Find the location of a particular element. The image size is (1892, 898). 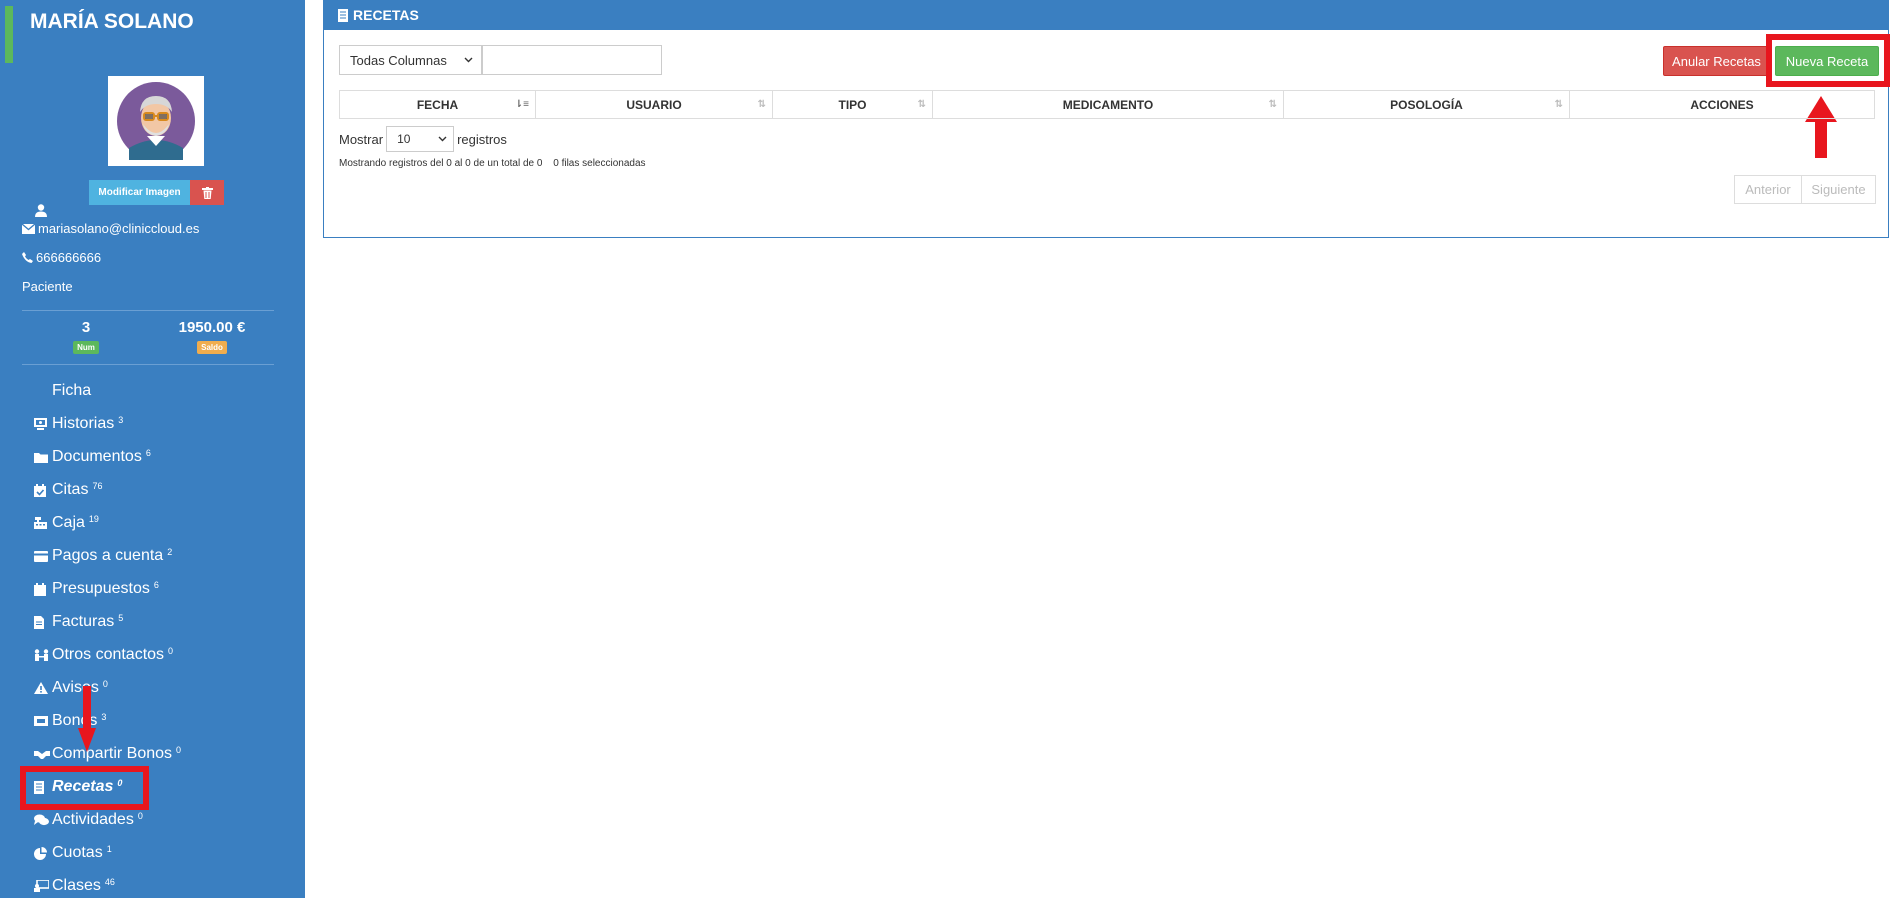

nav-item-label: Historias is located at coordinates (83, 423).